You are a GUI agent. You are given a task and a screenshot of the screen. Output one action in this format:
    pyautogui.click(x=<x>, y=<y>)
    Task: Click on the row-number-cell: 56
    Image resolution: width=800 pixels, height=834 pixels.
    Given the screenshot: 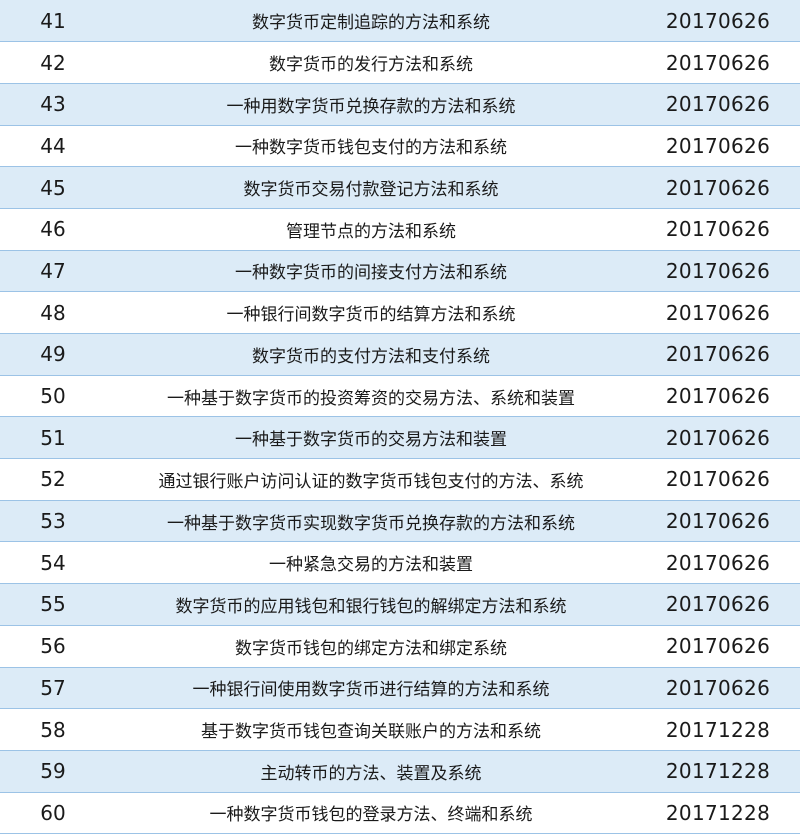 What is the action you would take?
    pyautogui.click(x=53, y=646)
    